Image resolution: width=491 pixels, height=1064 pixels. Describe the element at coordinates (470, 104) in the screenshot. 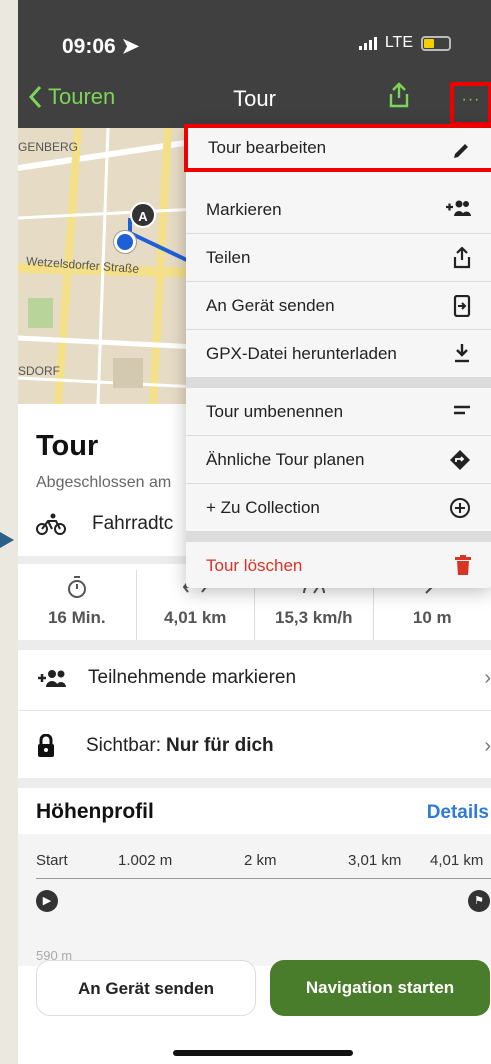

I see `more-button: ···` at that location.